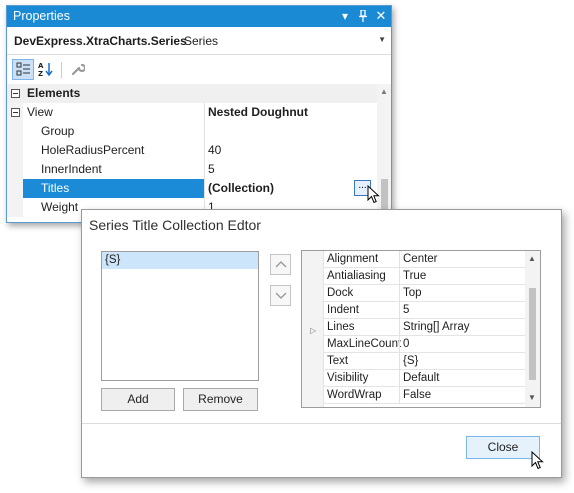 This screenshot has height=493, width=574. I want to click on properties-toolbar: A Z, so click(199, 69).